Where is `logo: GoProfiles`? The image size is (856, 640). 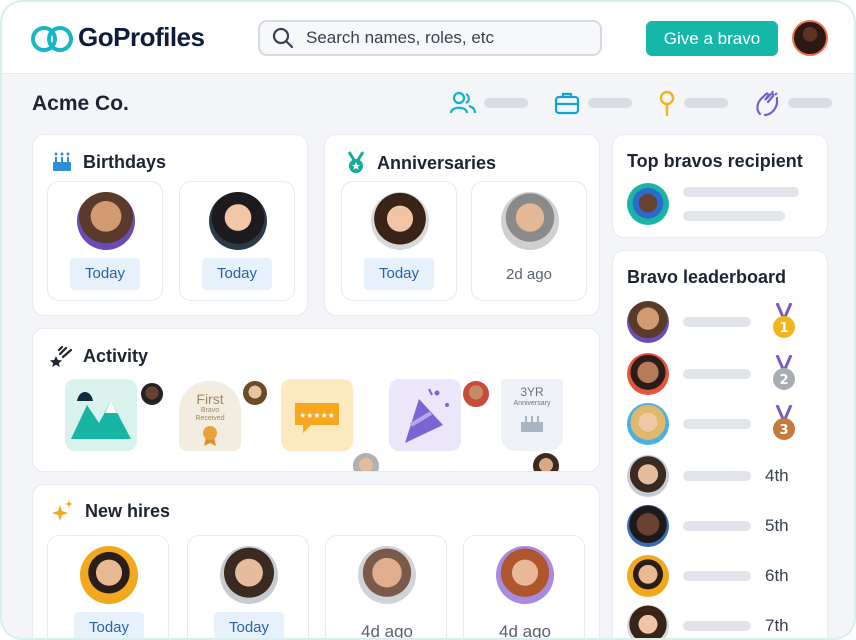 logo: GoProfiles is located at coordinates (117, 37).